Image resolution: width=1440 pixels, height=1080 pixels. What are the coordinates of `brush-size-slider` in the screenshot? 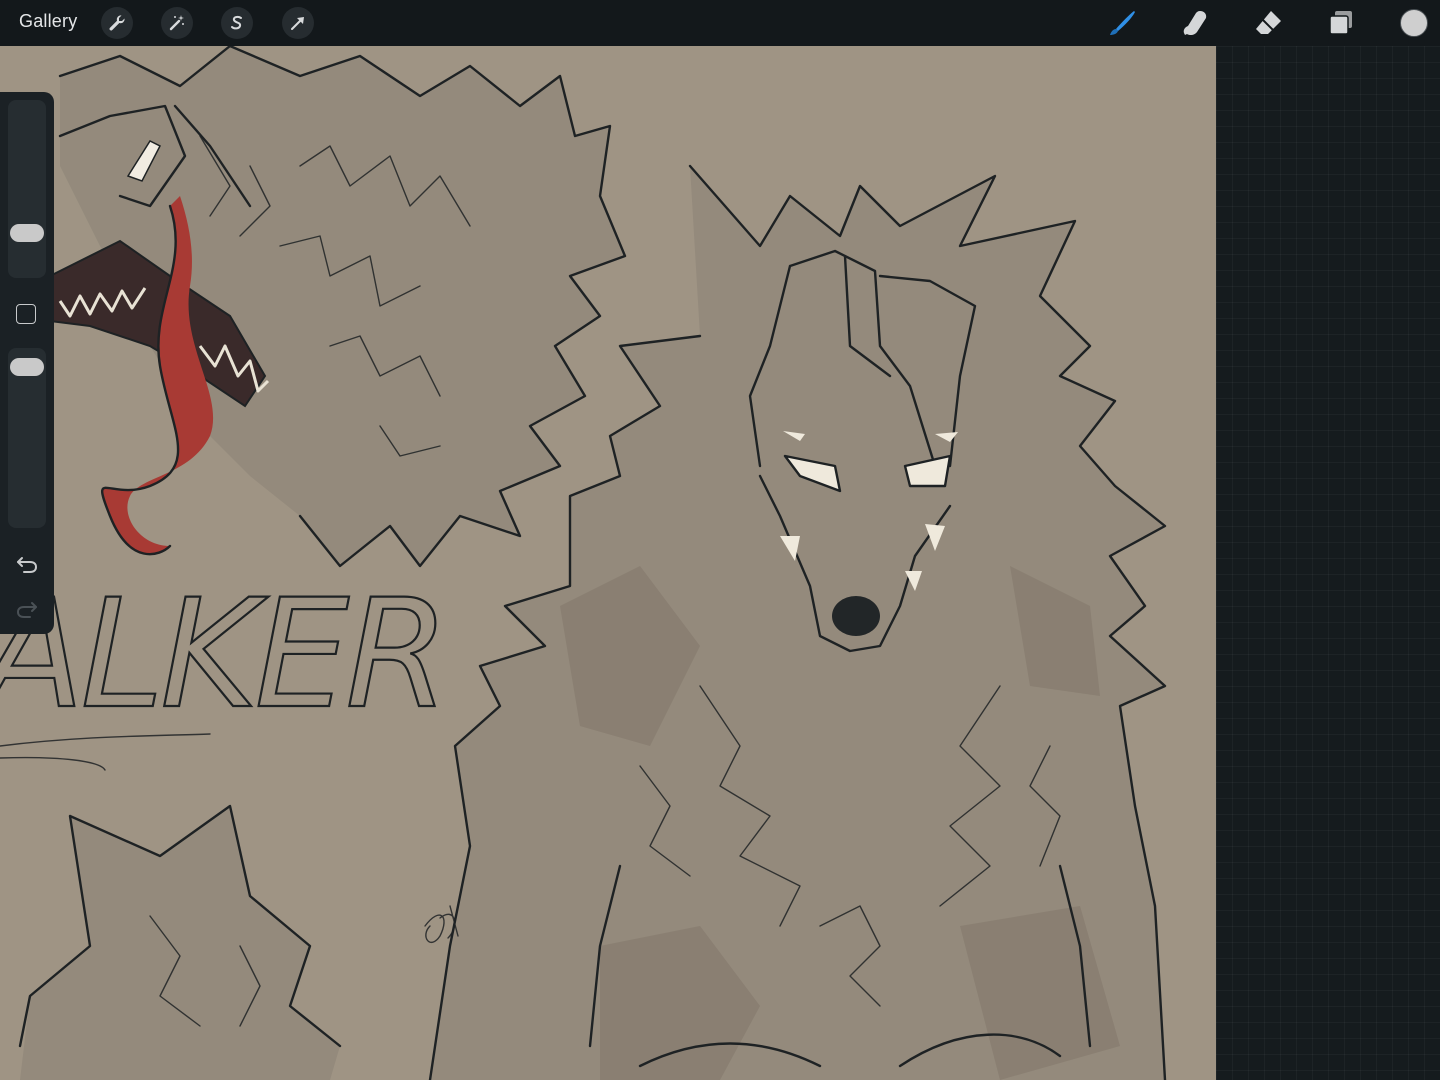 It's located at (27, 189).